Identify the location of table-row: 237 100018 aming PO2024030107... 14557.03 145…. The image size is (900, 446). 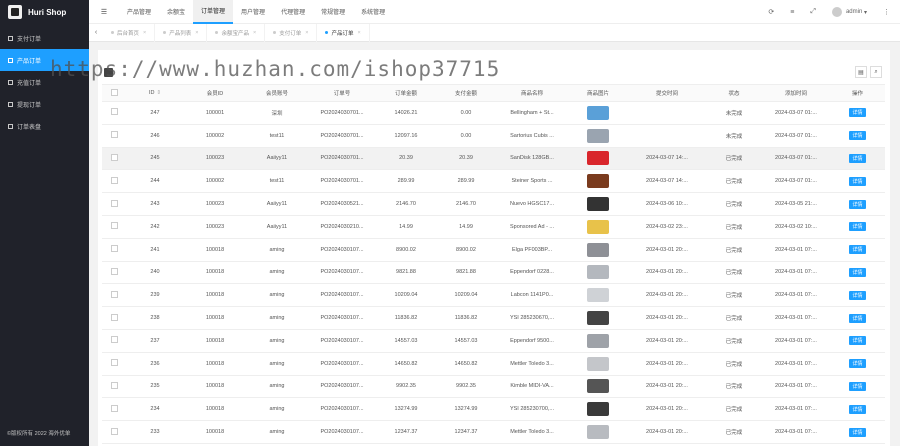
(493, 341).